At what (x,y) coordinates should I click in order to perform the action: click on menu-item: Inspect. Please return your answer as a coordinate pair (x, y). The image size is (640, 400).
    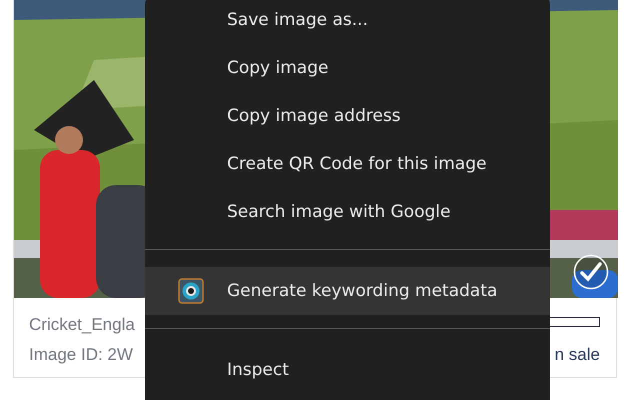
    Looking at the image, I should click on (347, 370).